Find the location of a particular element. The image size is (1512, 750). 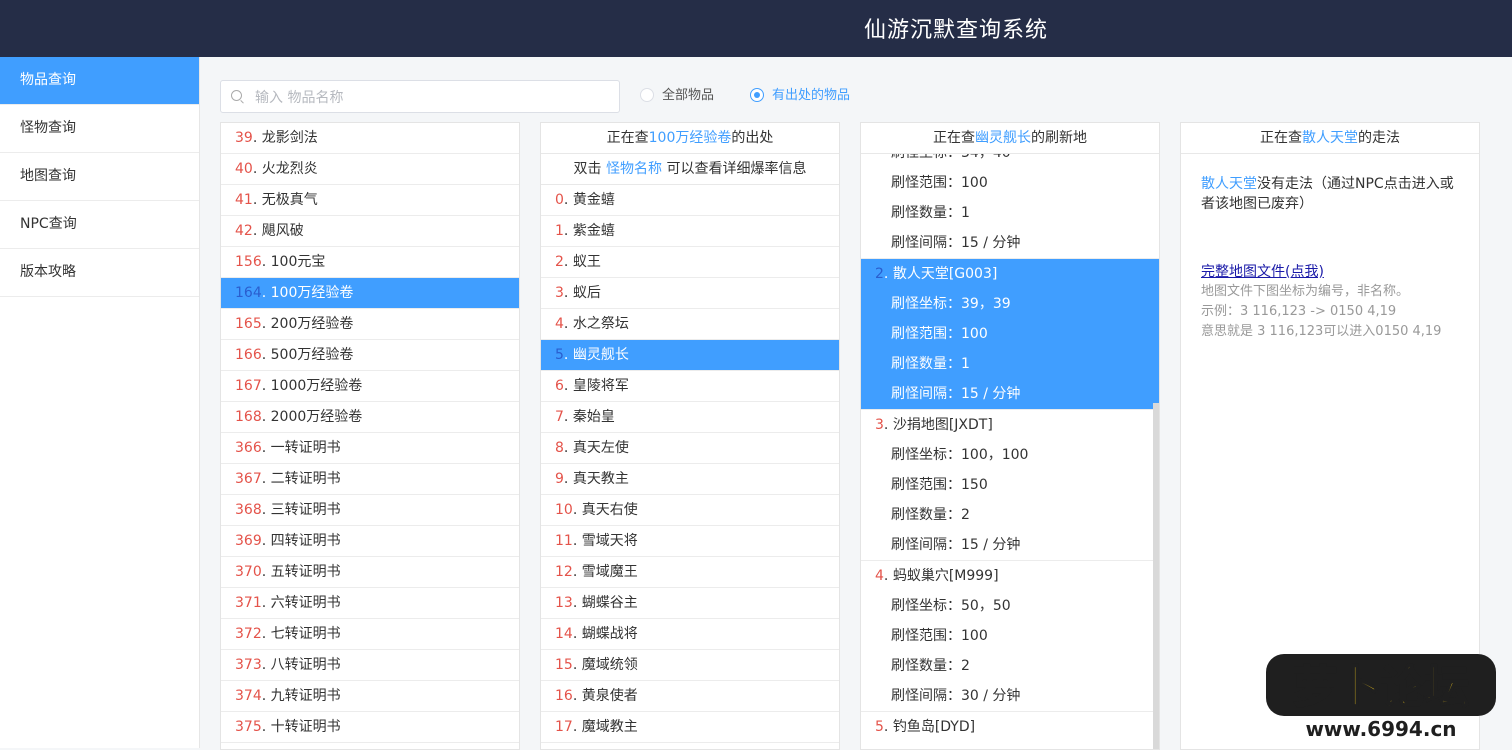

map-file-link: 完整地图文件(点我) is located at coordinates (1262, 272).